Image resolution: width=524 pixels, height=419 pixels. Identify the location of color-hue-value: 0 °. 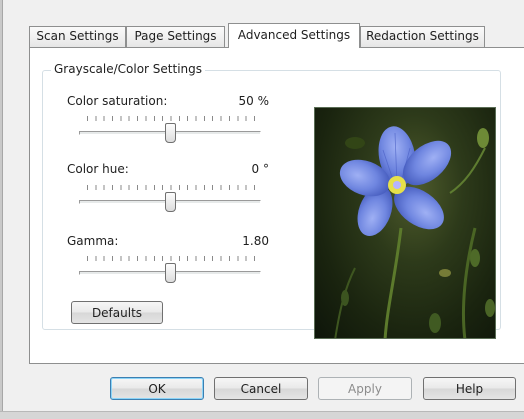
(260, 169).